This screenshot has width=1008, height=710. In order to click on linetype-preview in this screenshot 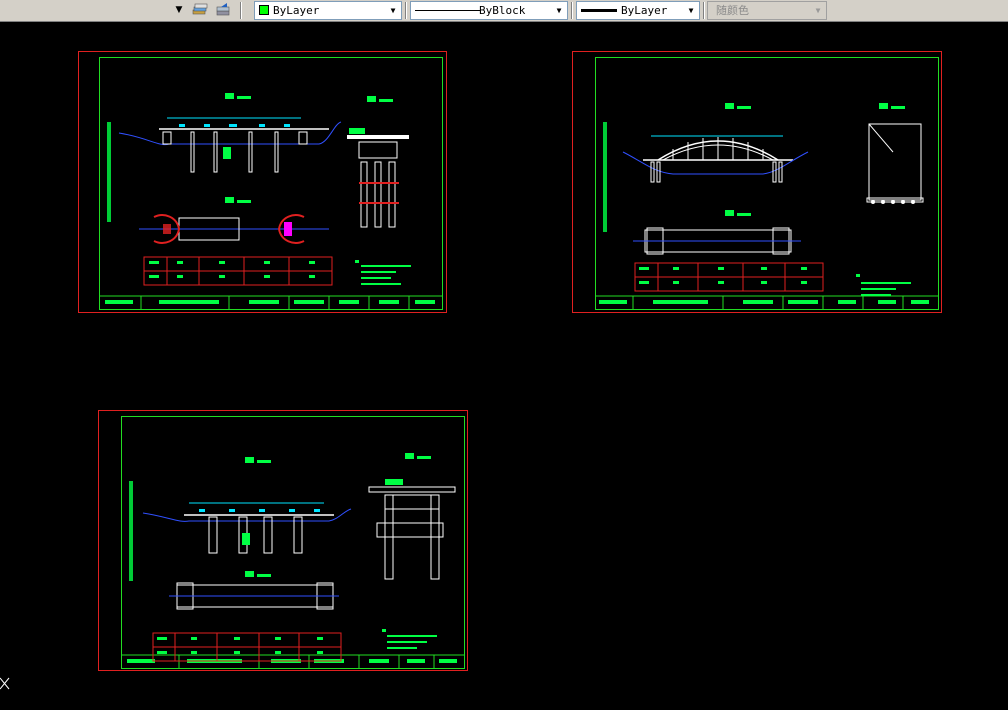, I will do `click(448, 10)`.